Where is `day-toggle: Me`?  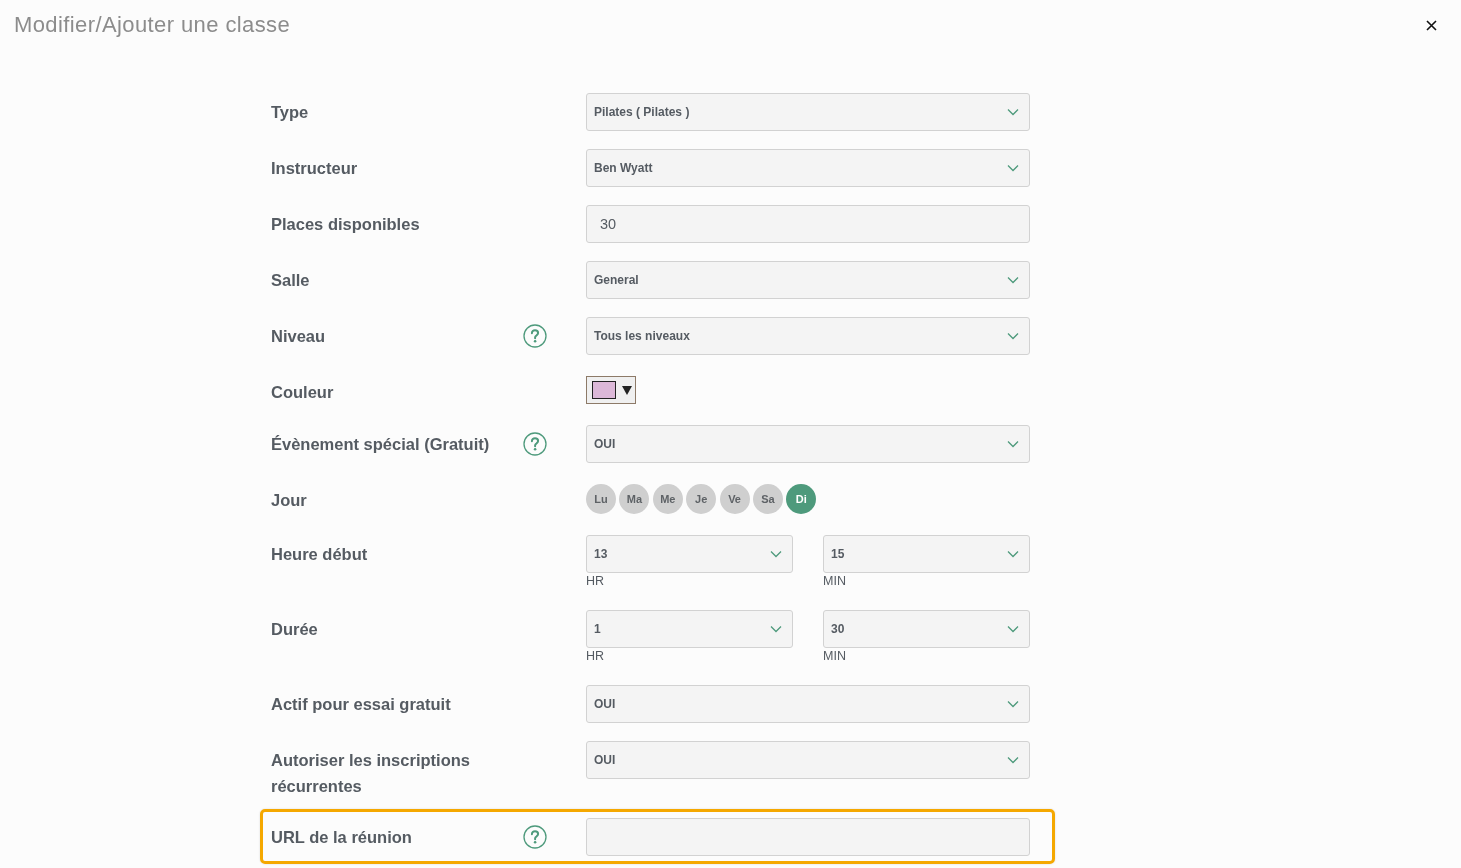
day-toggle: Me is located at coordinates (667, 499).